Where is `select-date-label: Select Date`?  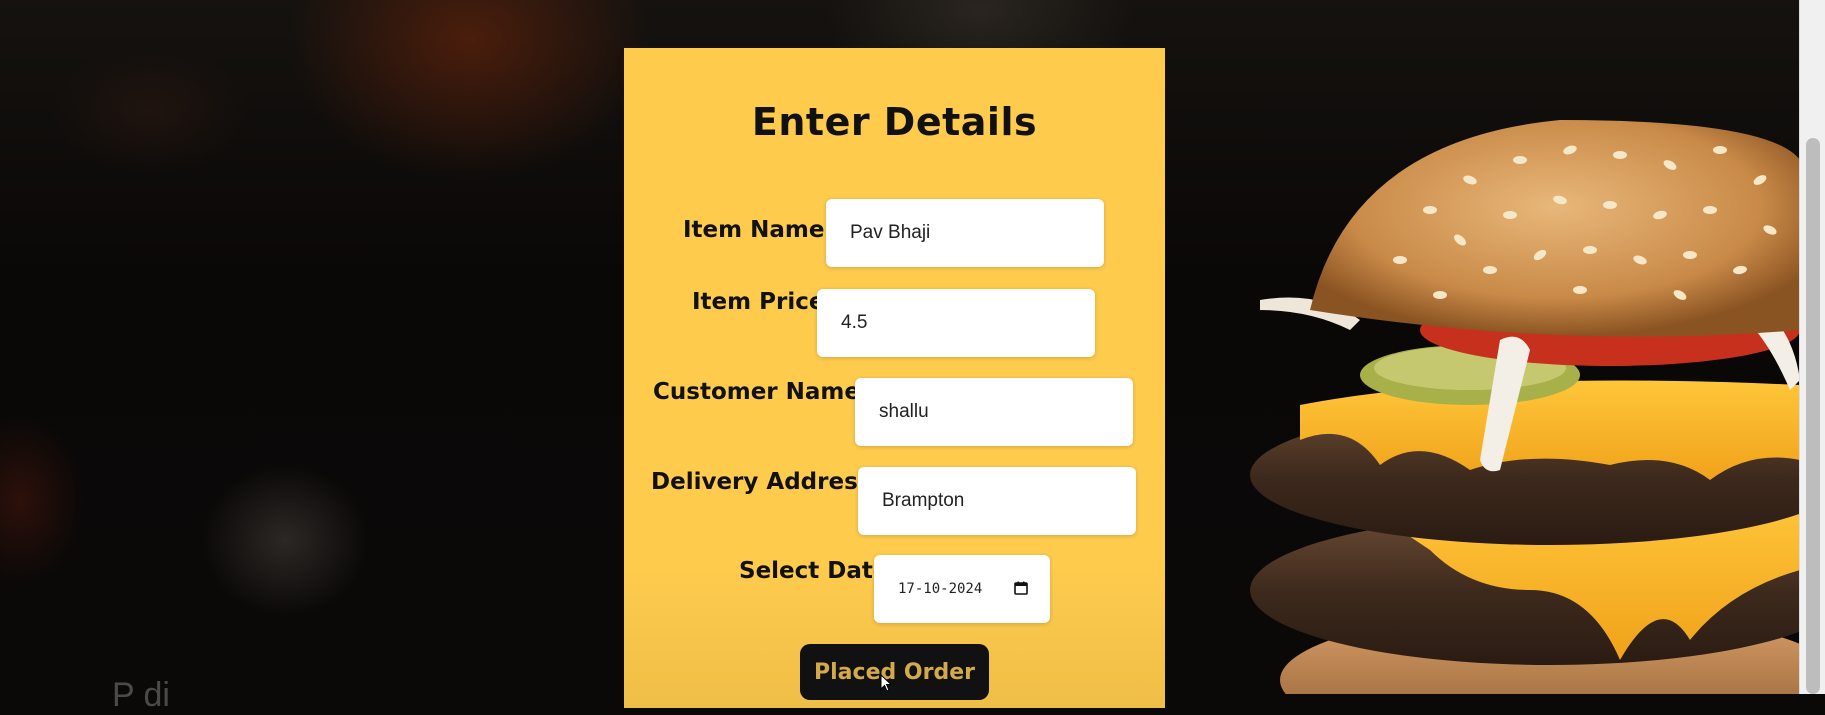 select-date-label: Select Date is located at coordinates (814, 571).